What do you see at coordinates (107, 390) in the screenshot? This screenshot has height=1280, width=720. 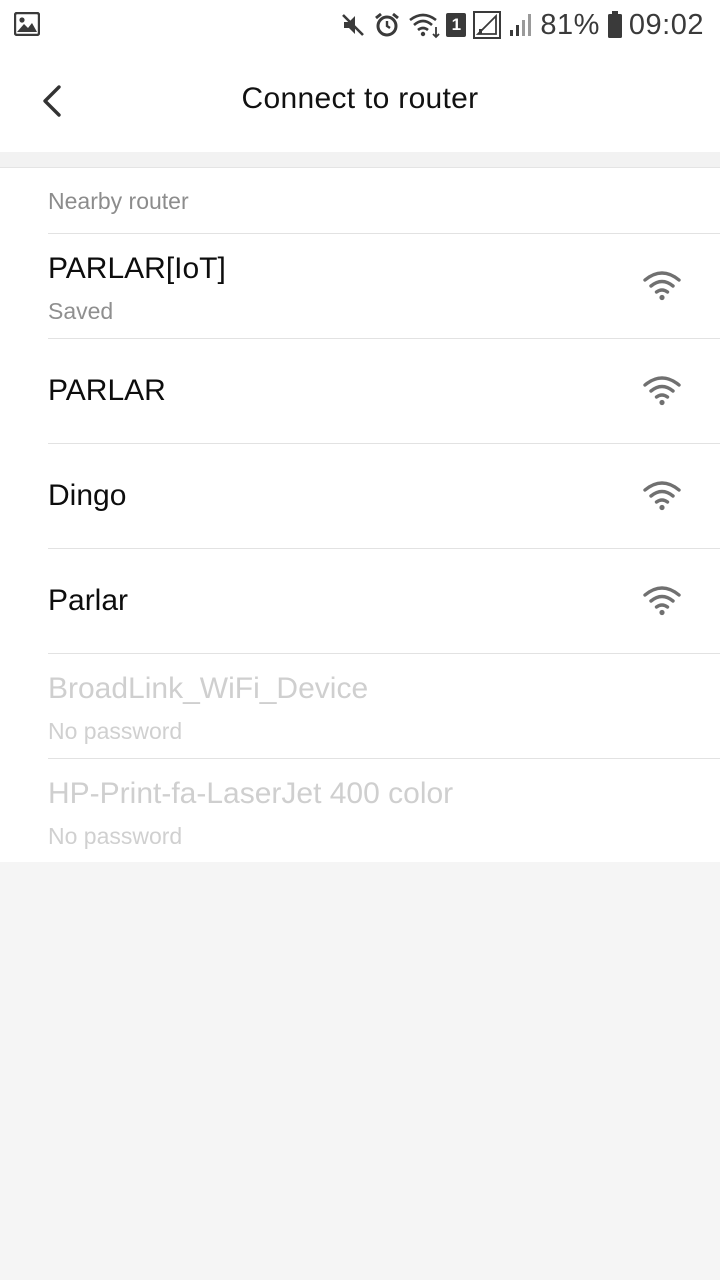 I see `router-name: PARLAR` at bounding box center [107, 390].